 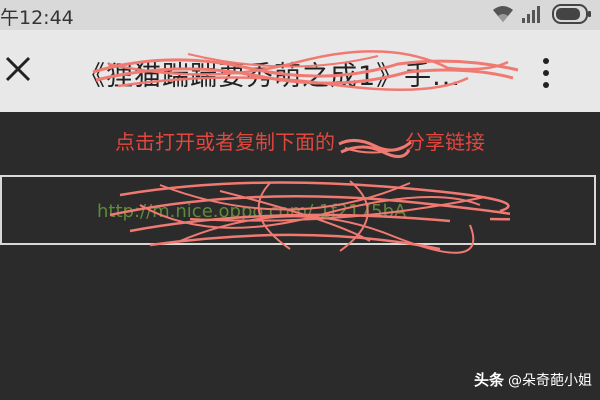 I want to click on close-button, so click(x=18, y=71).